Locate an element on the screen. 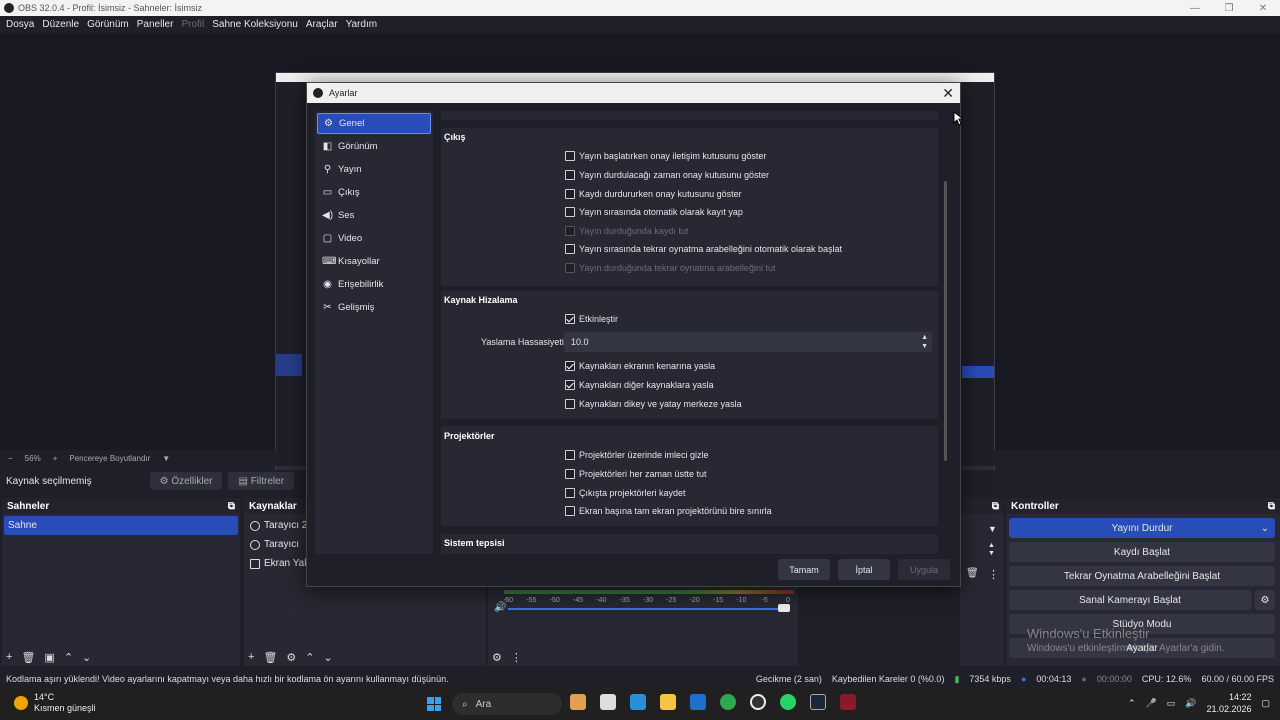 This screenshot has height=720, width=1280. menu-dosya: Dosya is located at coordinates (20, 24).